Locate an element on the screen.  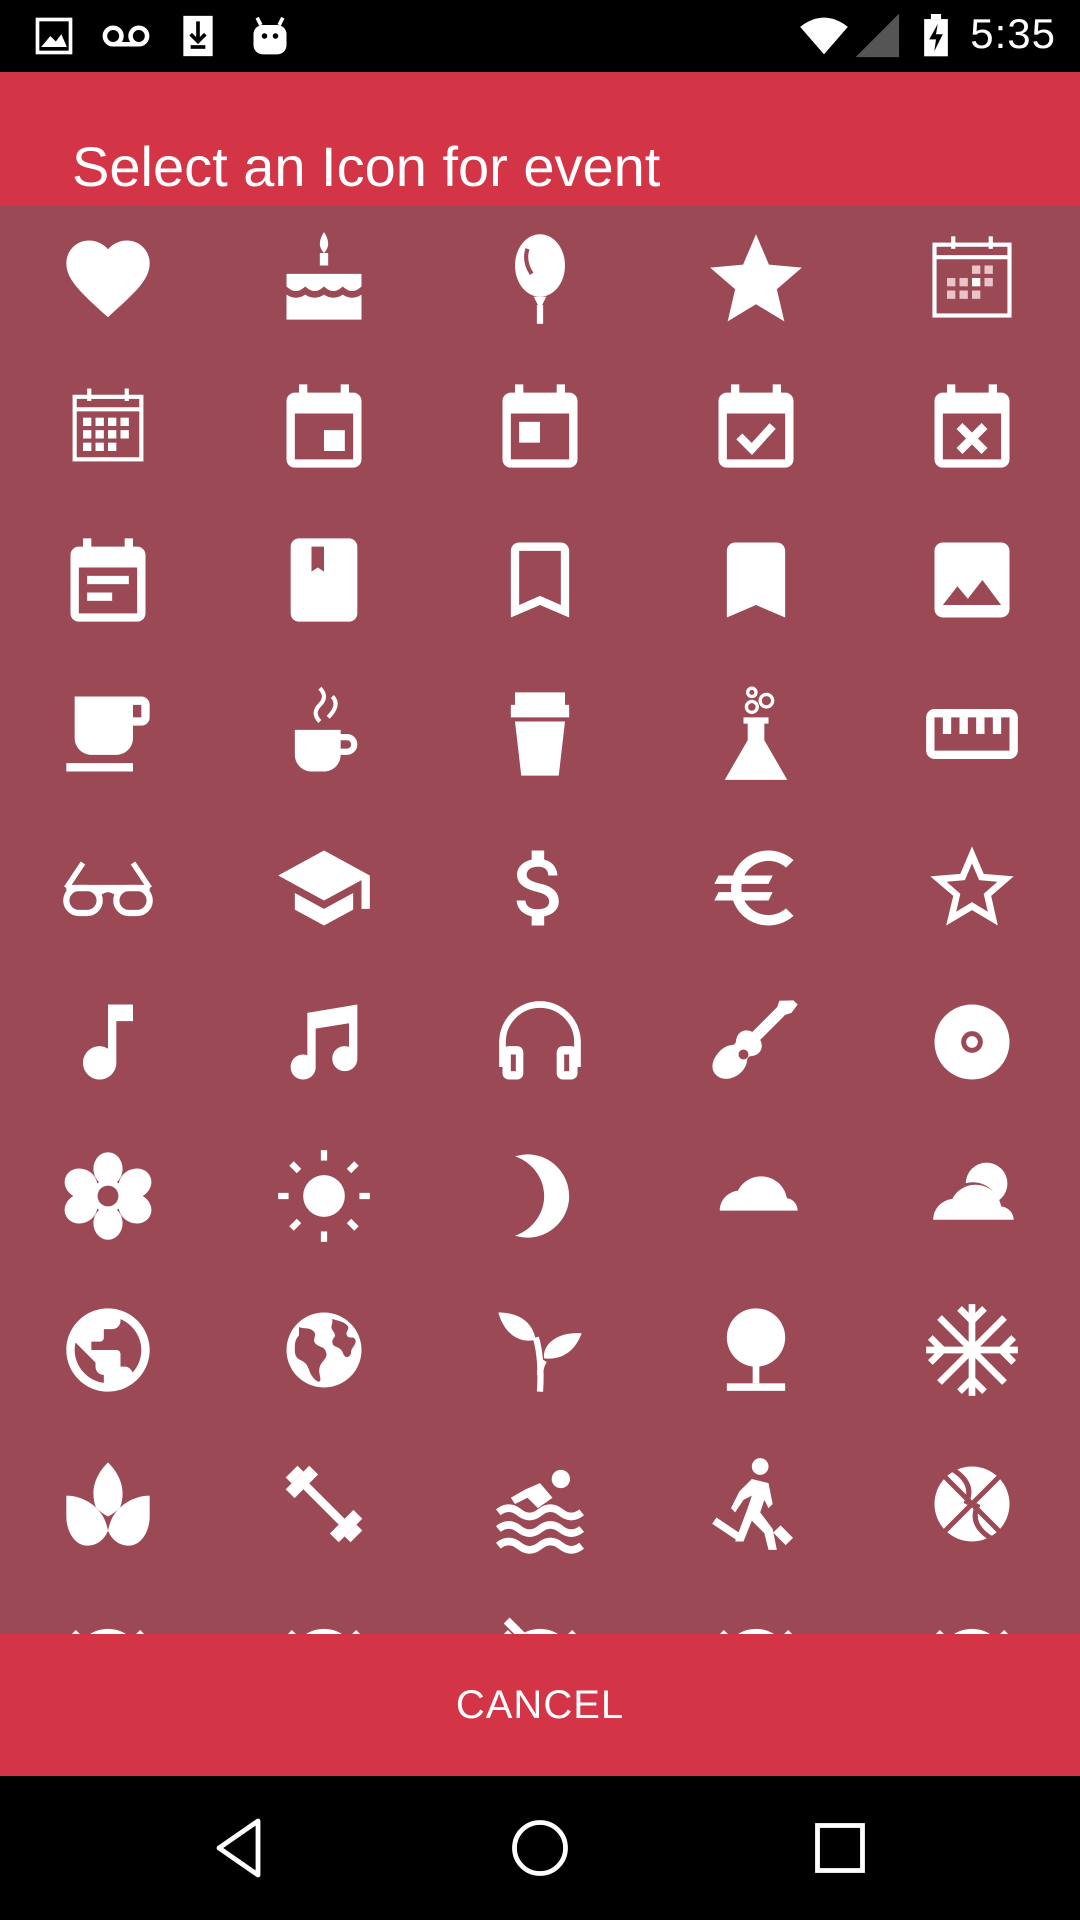
snowflake-icon is located at coordinates (972, 1350).